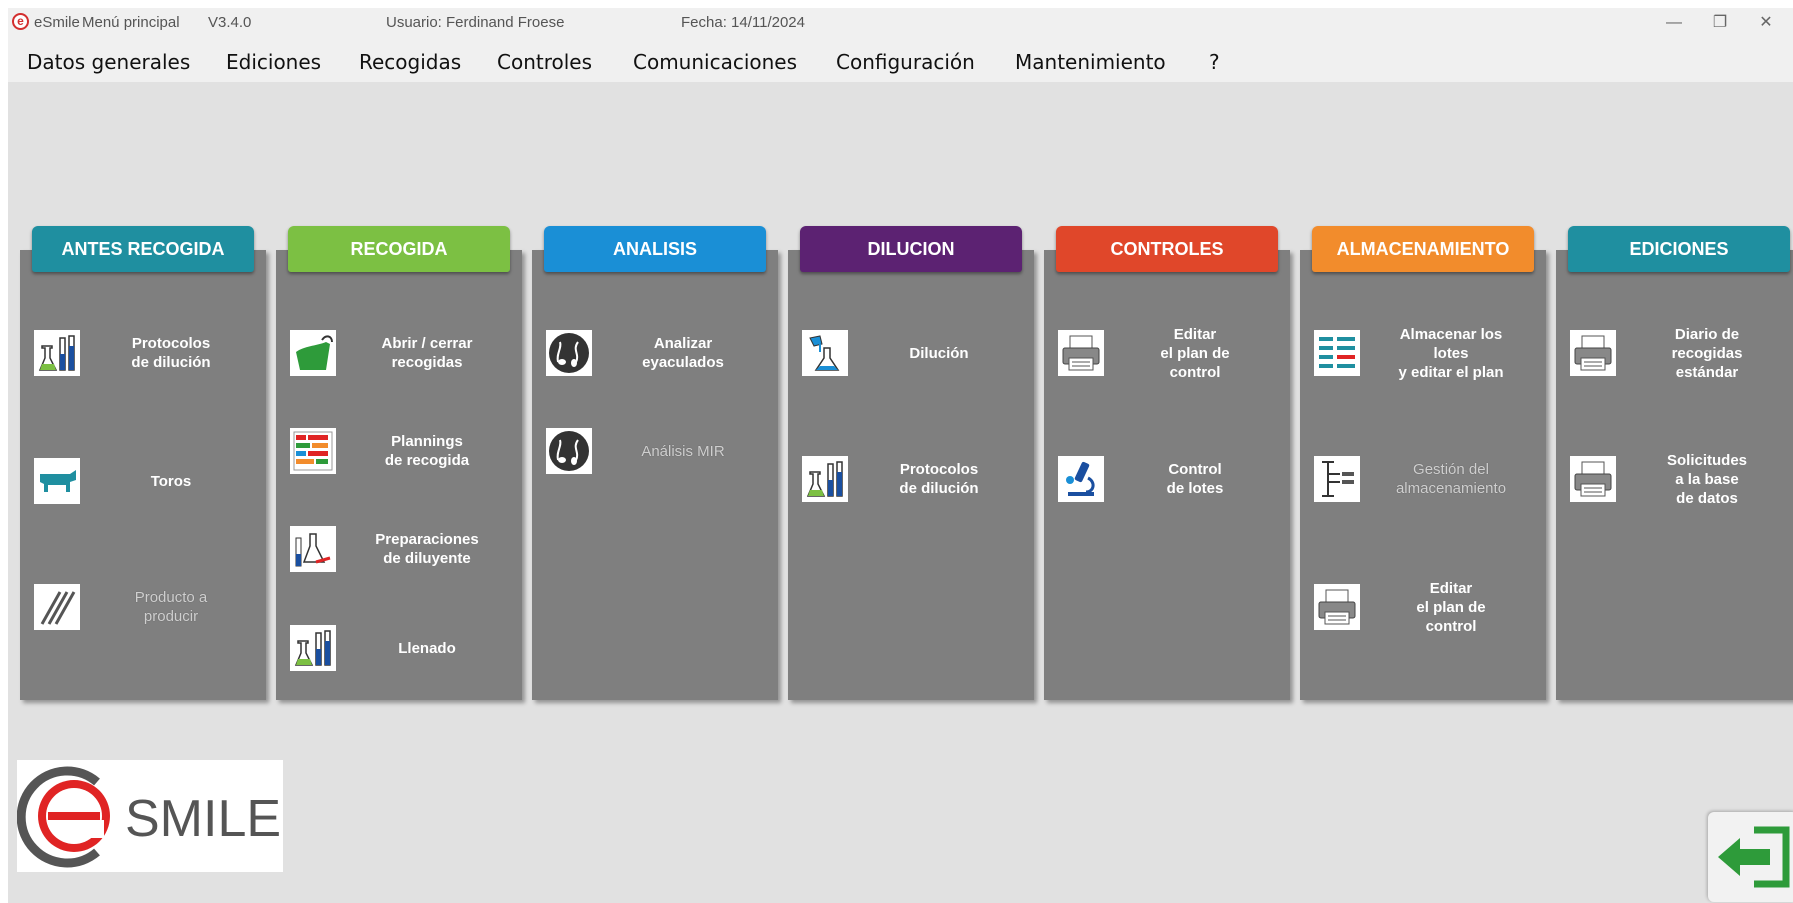 The image size is (1793, 903). I want to click on tile-label: Análisis MIR, so click(683, 451).